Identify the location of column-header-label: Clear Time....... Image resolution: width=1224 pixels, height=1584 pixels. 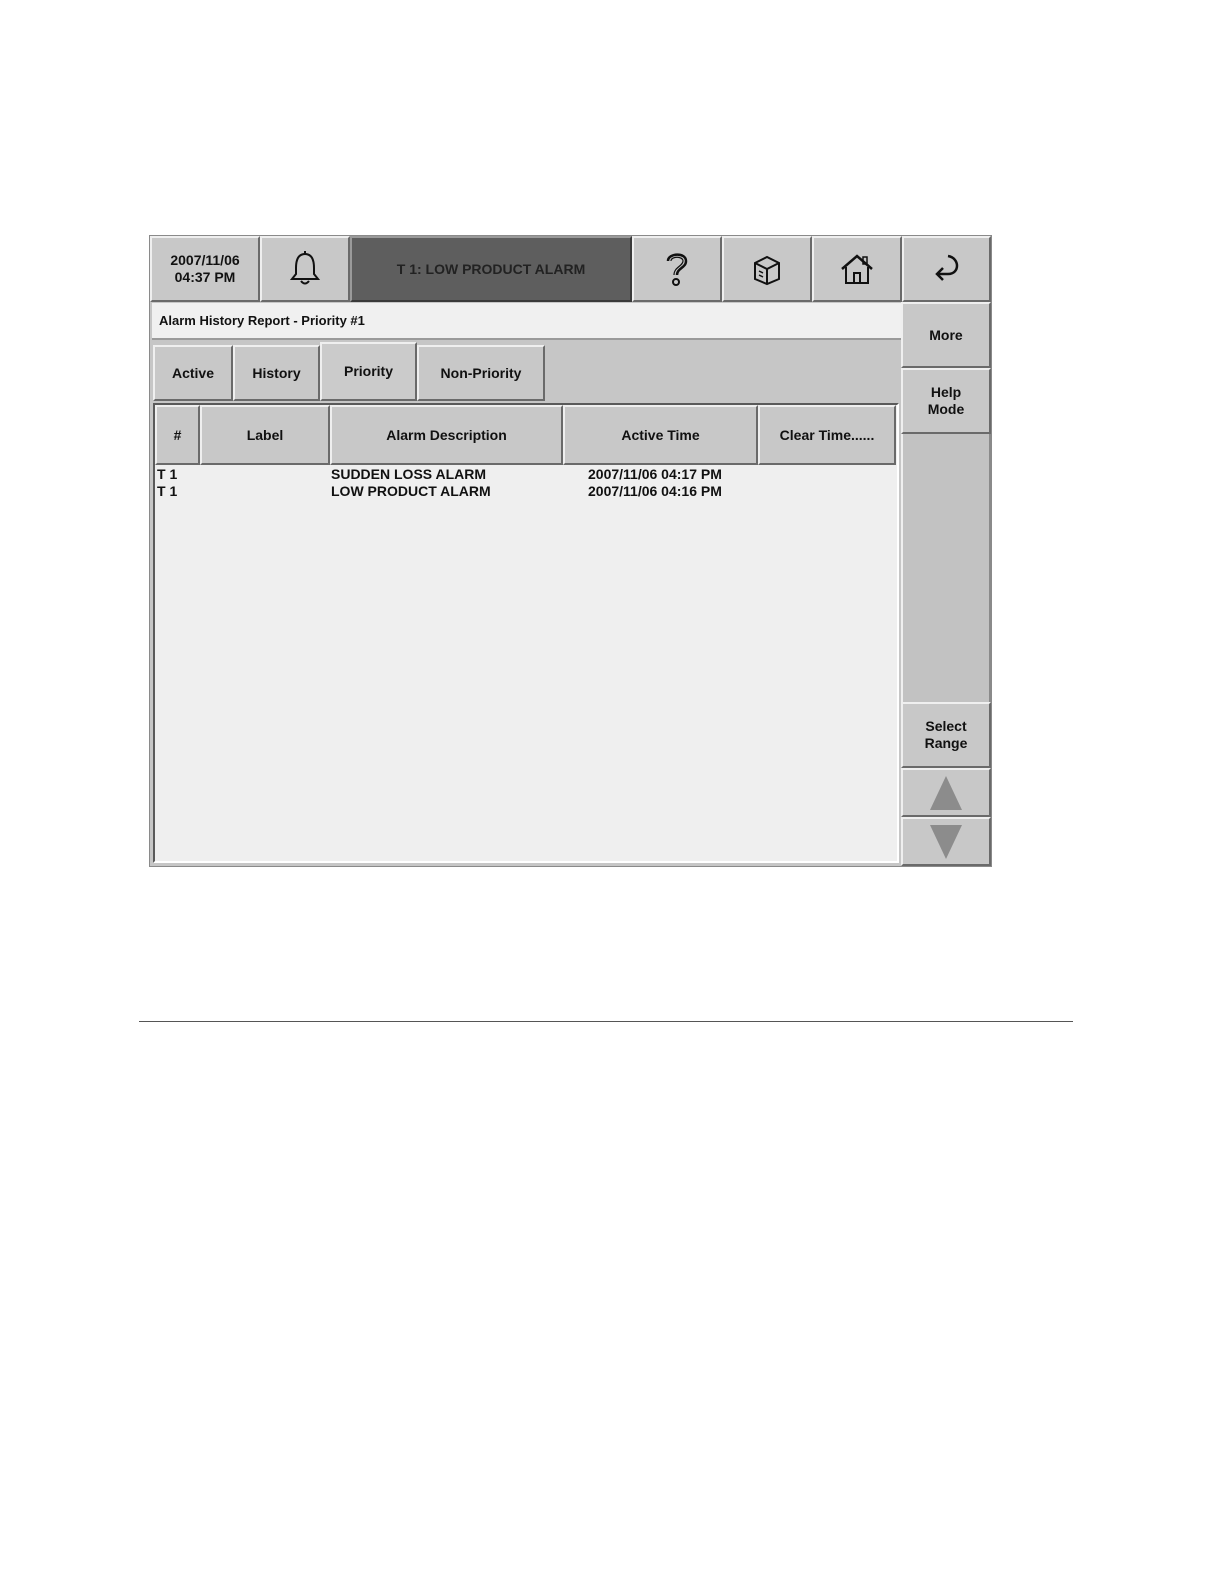
(827, 434).